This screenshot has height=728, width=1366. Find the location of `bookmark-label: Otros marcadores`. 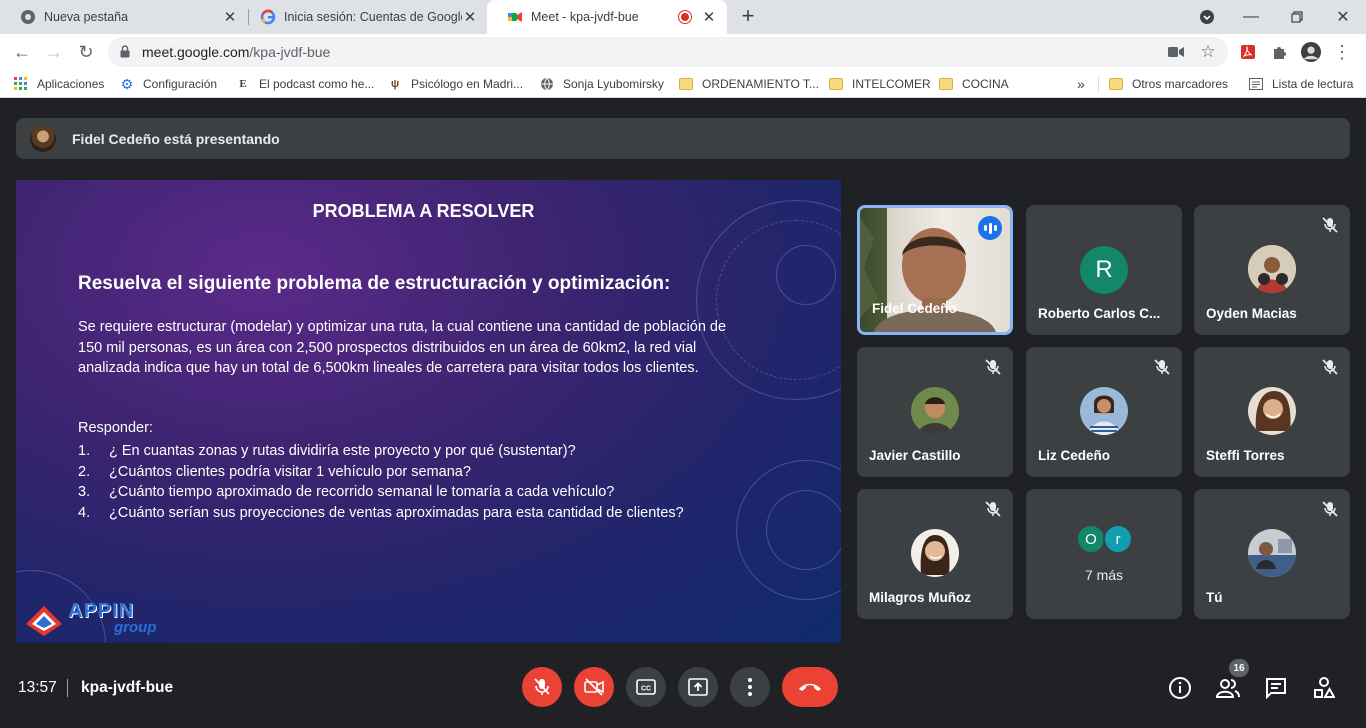

bookmark-label: Otros marcadores is located at coordinates (1180, 84).